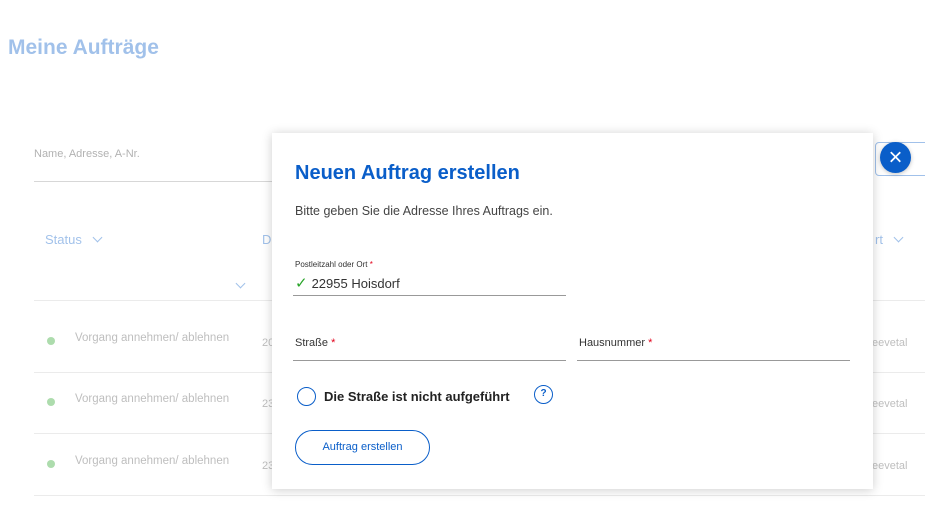 The height and width of the screenshot is (514, 925). What do you see at coordinates (63, 239) in the screenshot?
I see `column-header-status-label: Status` at bounding box center [63, 239].